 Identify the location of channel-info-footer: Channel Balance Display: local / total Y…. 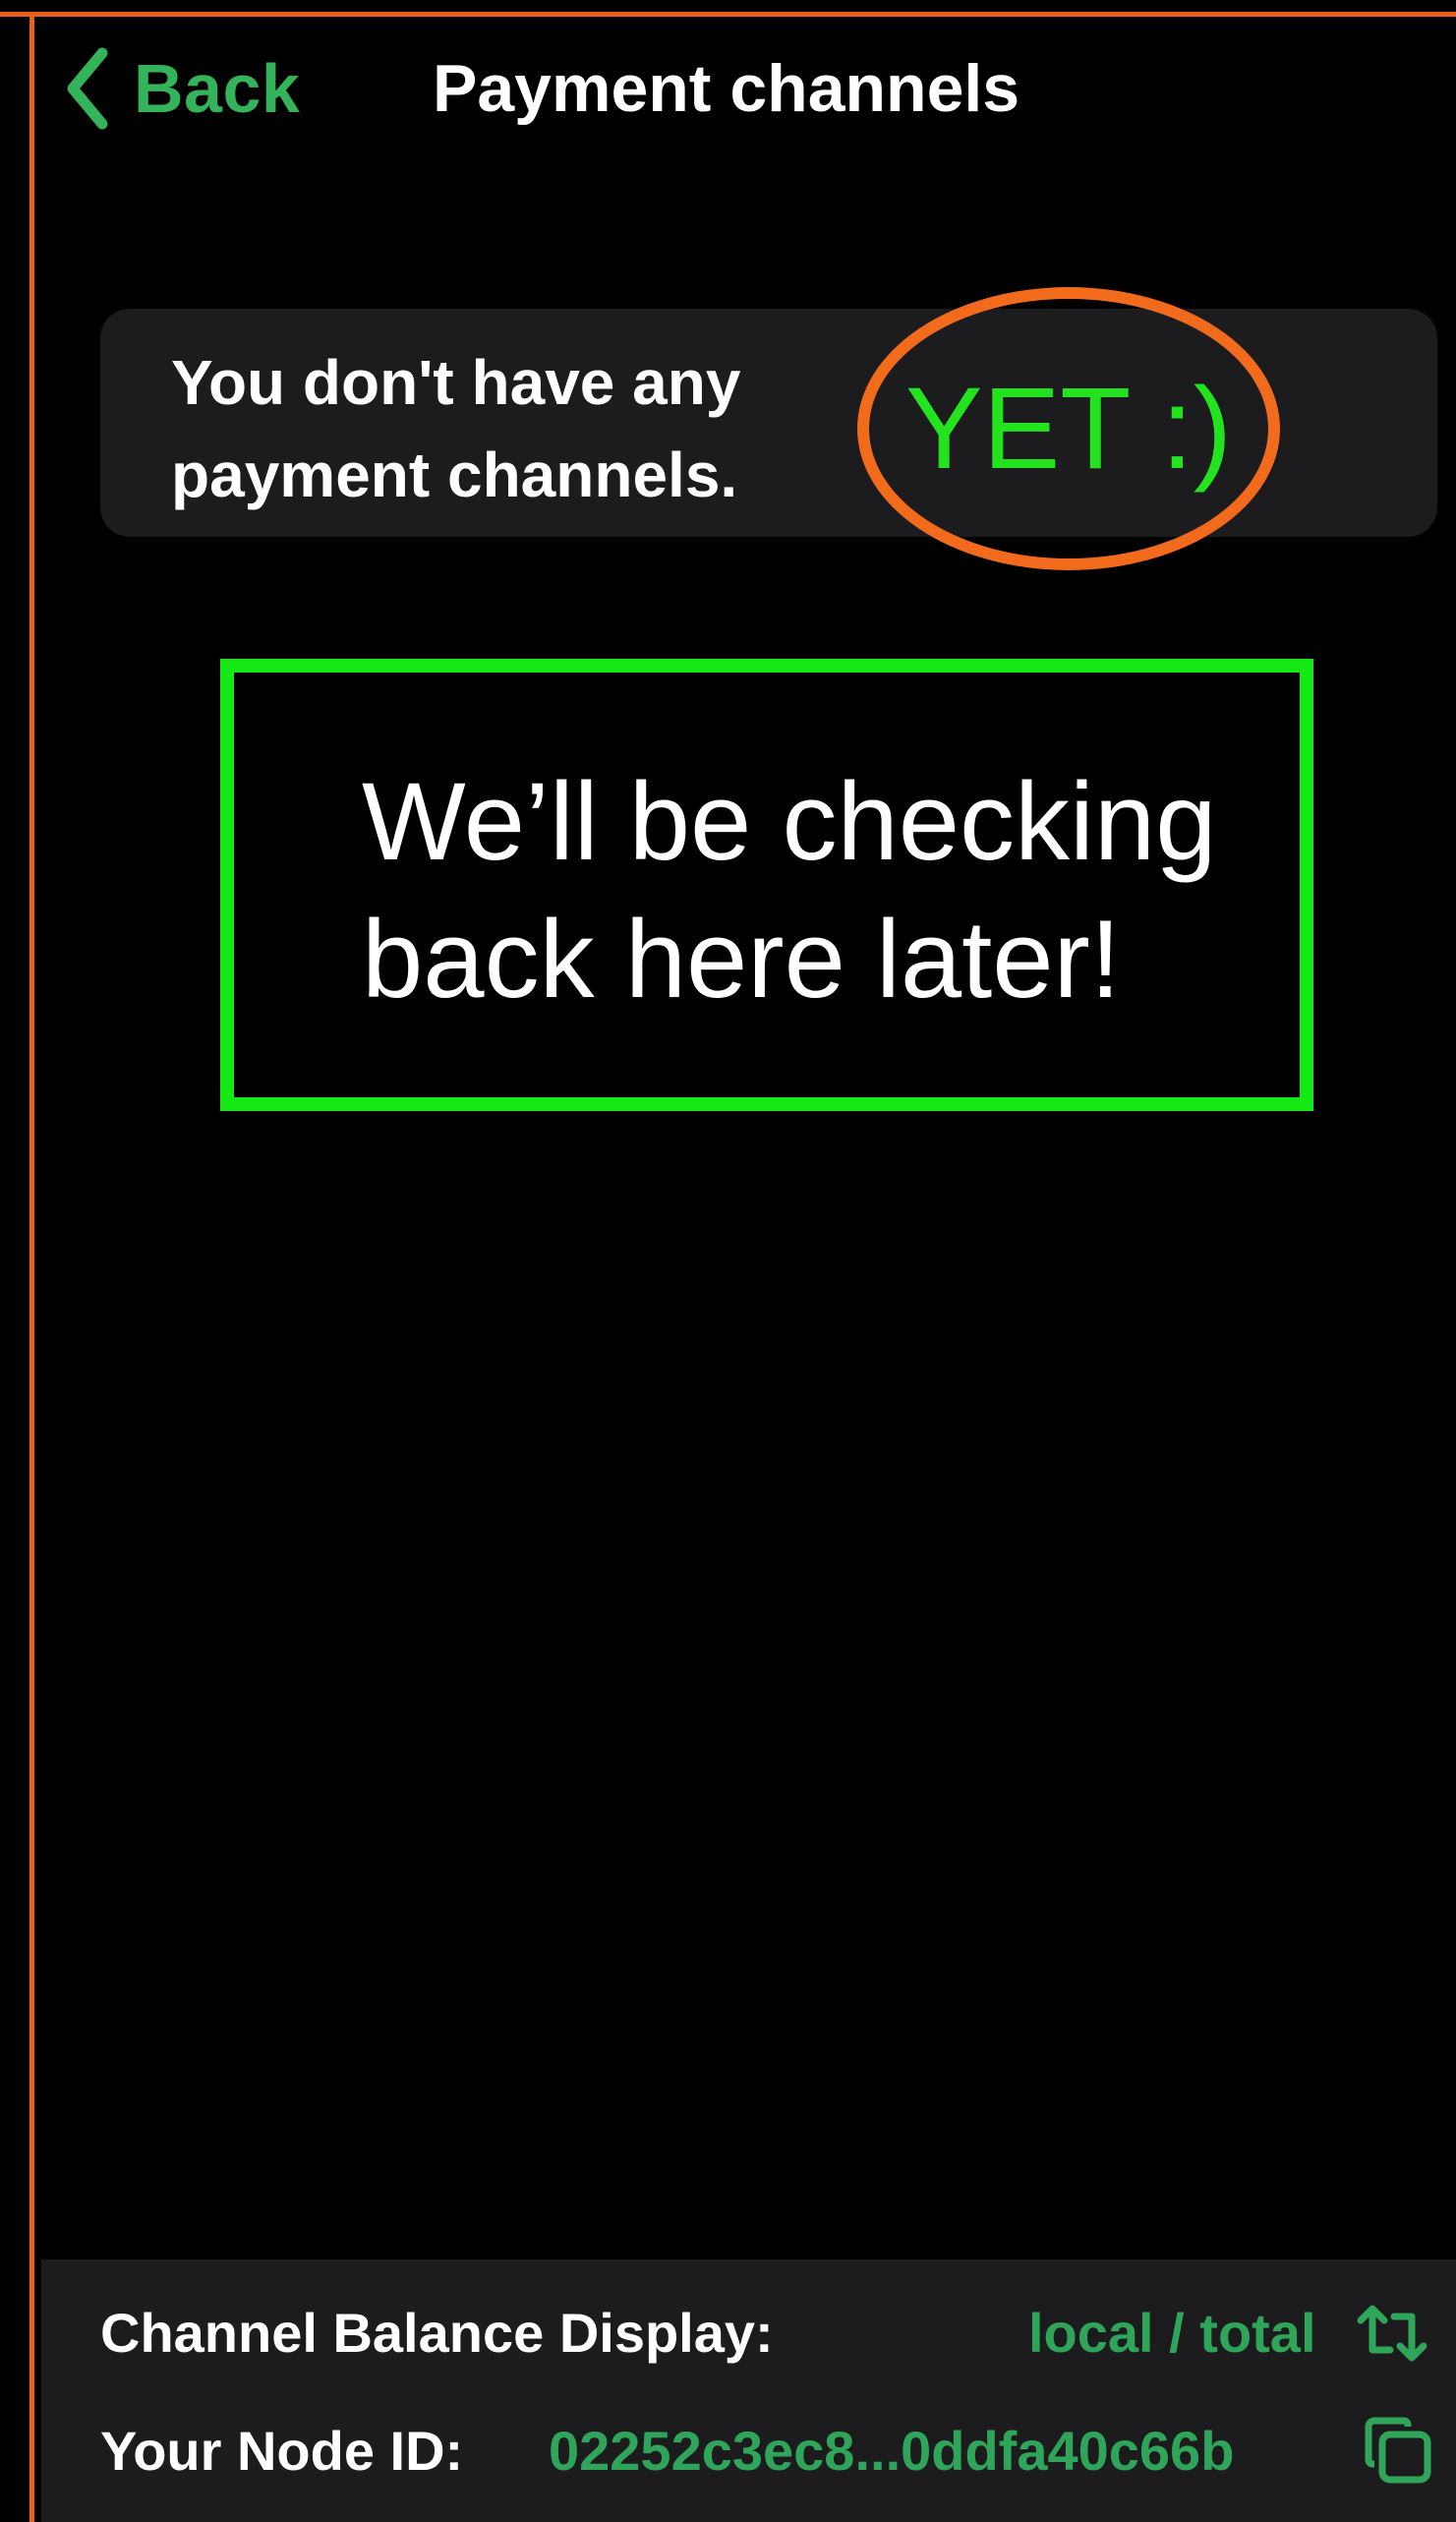
(748, 2390).